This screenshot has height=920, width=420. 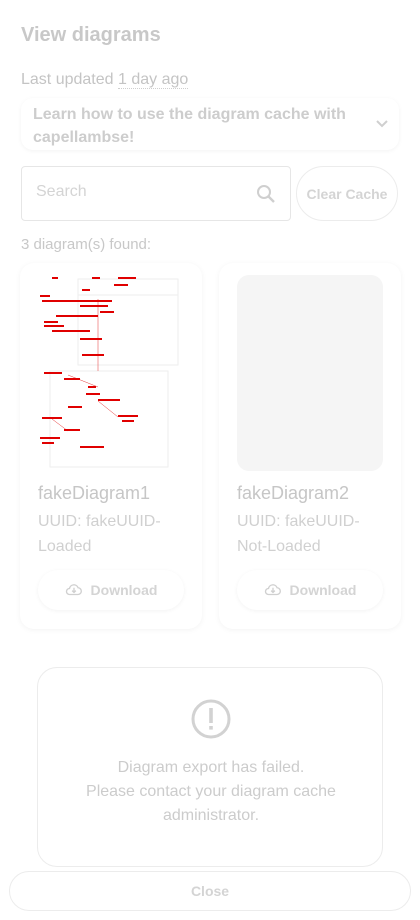 What do you see at coordinates (67, 79) in the screenshot?
I see `last-updated-prefix: Last updated` at bounding box center [67, 79].